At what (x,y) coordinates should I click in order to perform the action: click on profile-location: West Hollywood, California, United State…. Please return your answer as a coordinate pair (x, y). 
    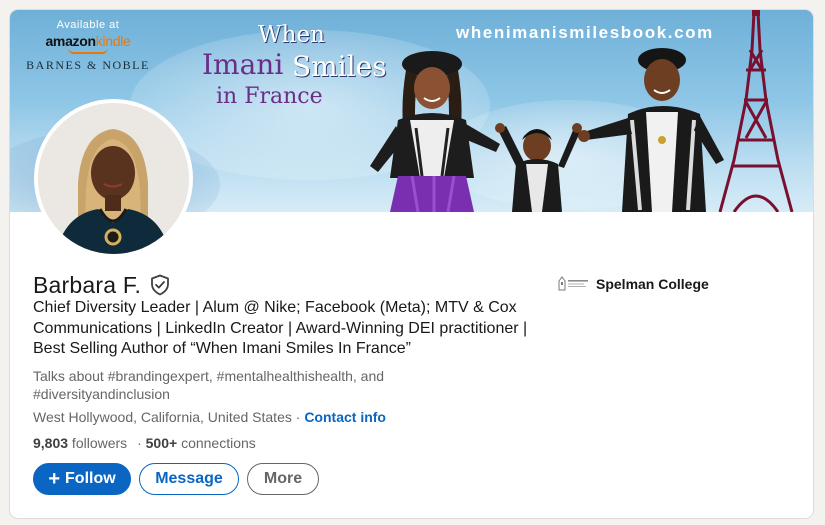
    Looking at the image, I should click on (162, 417).